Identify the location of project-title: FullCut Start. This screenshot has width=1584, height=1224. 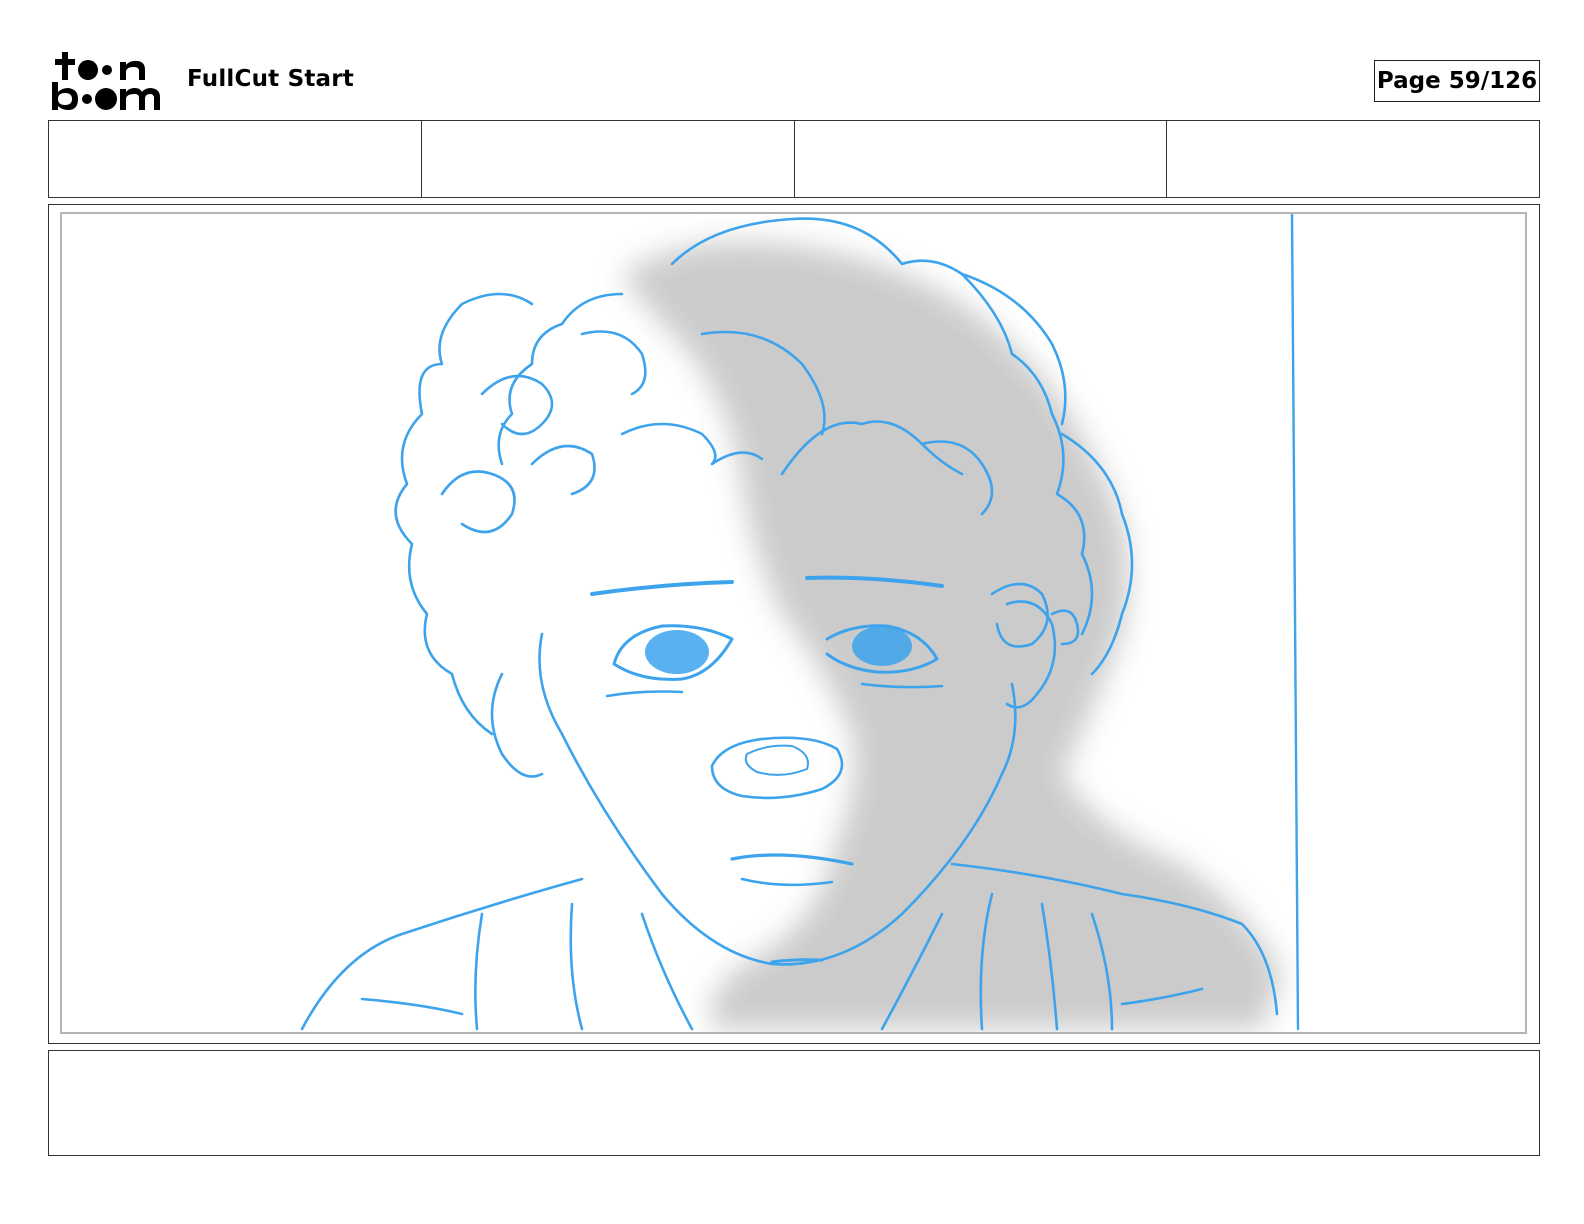
(270, 79).